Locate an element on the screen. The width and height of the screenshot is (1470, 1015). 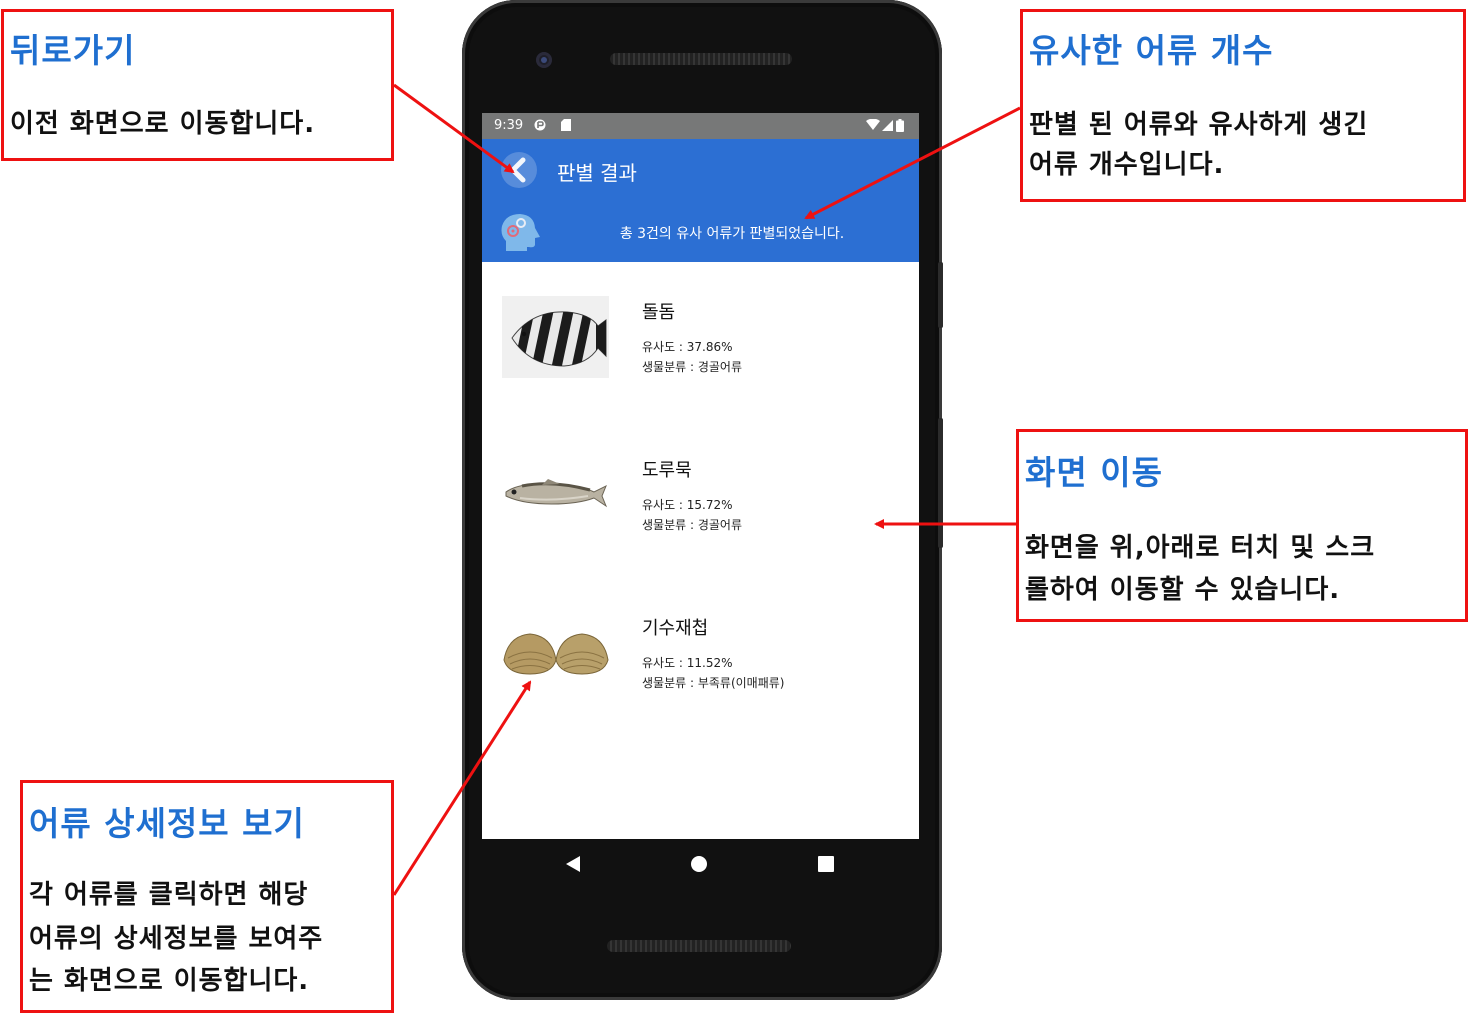
arrow-to-list-item is located at coordinates (462, 788).